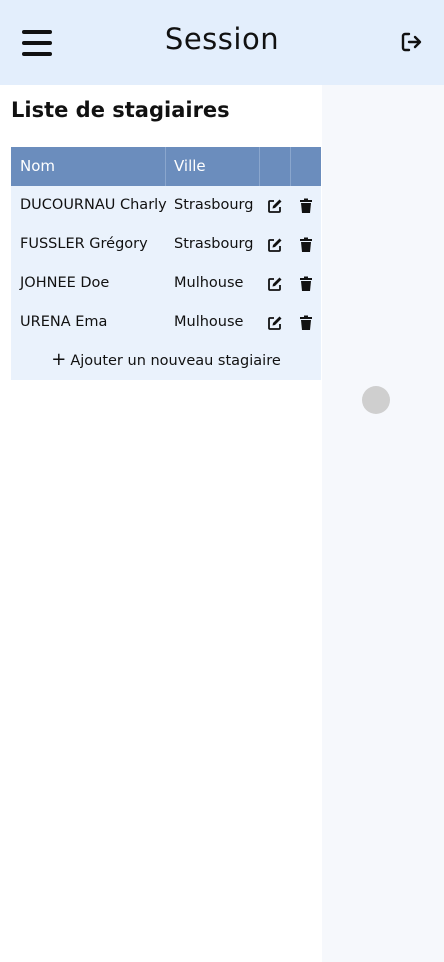 This screenshot has width=444, height=962. What do you see at coordinates (38, 166) in the screenshot?
I see `column-header-nom: Nom` at bounding box center [38, 166].